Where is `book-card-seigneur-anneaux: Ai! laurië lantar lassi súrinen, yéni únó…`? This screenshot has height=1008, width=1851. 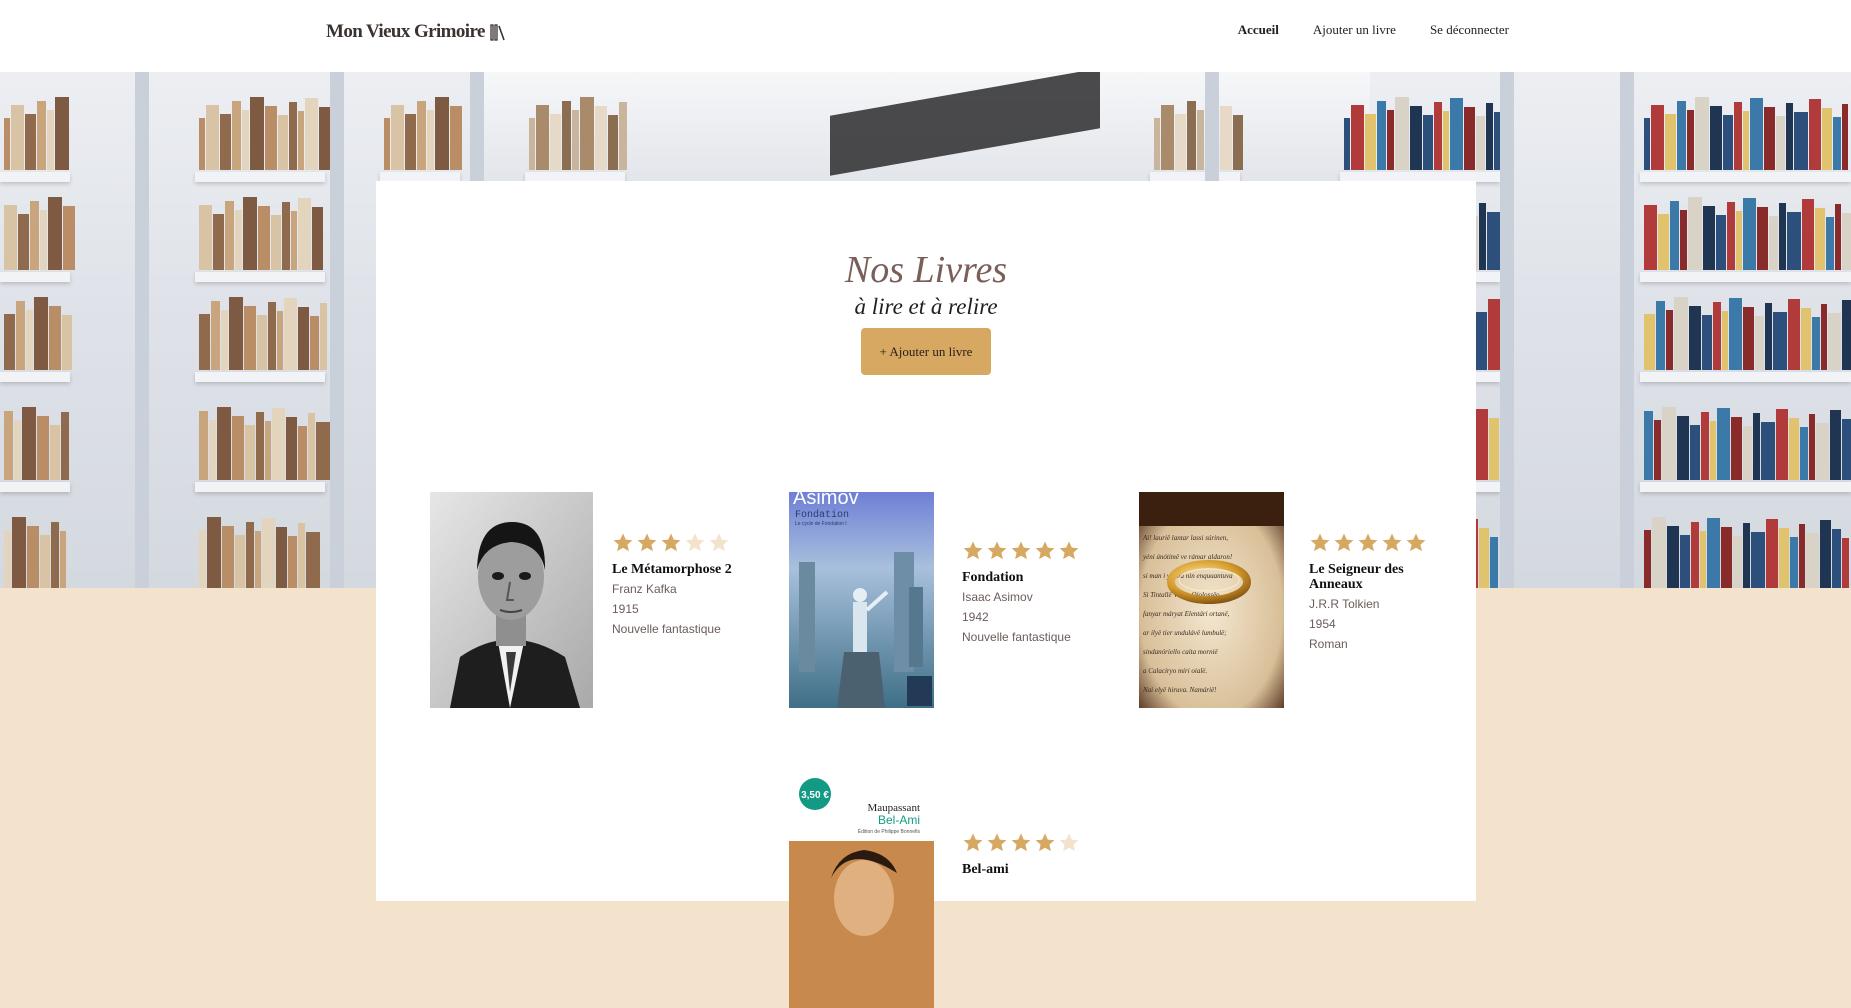
book-card-seigneur-anneaux: Ai! laurië lantar lassi súrinen, yéni únó… is located at coordinates (1289, 601).